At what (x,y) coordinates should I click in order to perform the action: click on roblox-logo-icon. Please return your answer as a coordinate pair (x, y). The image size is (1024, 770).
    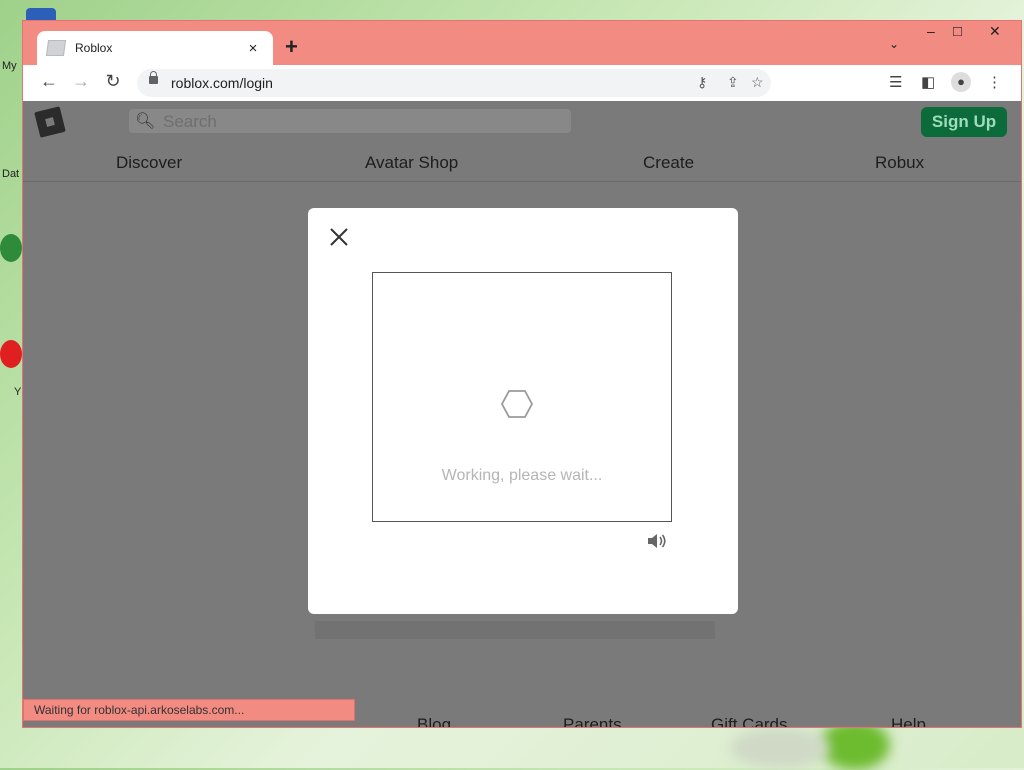
    Looking at the image, I should click on (50, 122).